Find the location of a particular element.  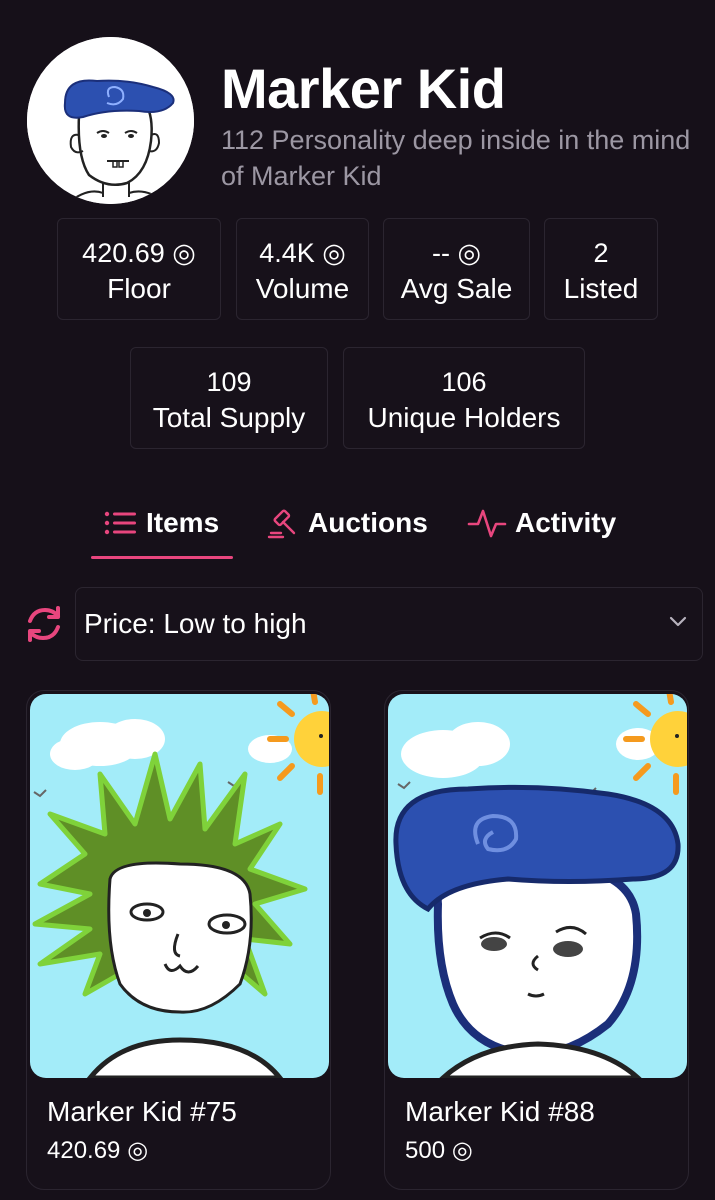

refresh-icon is located at coordinates (44, 624).